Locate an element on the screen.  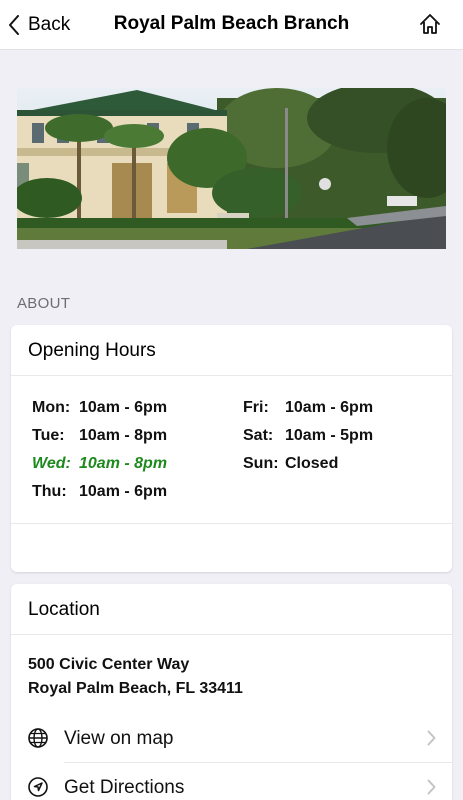
home-button is located at coordinates (430, 24).